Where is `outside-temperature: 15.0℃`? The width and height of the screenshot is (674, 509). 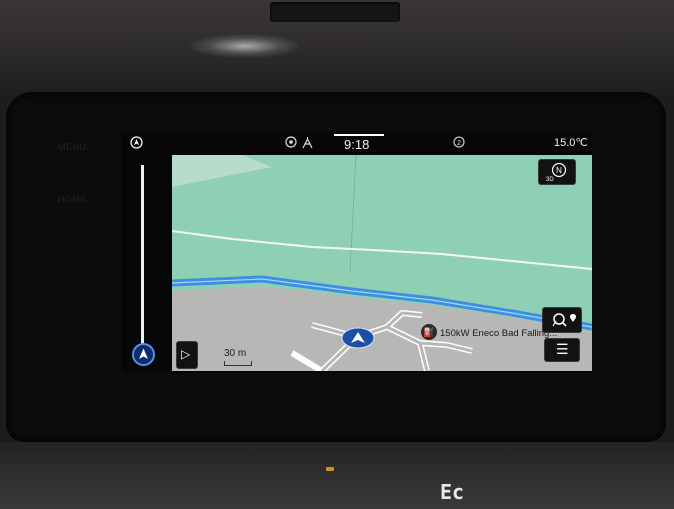
outside-temperature: 15.0℃ is located at coordinates (571, 143).